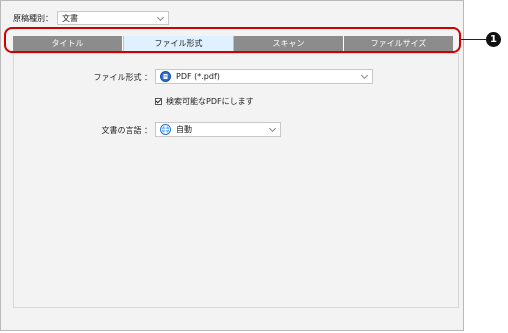 Image resolution: width=508 pixels, height=333 pixels. What do you see at coordinates (70, 18) in the screenshot?
I see `doc-type-value: 文書` at bounding box center [70, 18].